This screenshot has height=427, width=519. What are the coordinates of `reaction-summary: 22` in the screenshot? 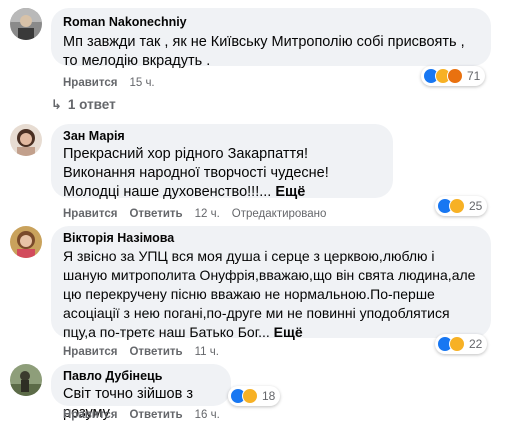 It's located at (461, 344).